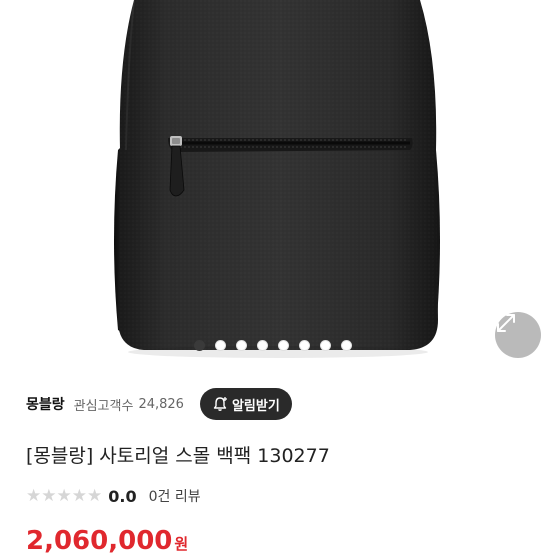  I want to click on product-title: [몽블랑] 사토리얼 스몰 백팩 130277, so click(178, 456).